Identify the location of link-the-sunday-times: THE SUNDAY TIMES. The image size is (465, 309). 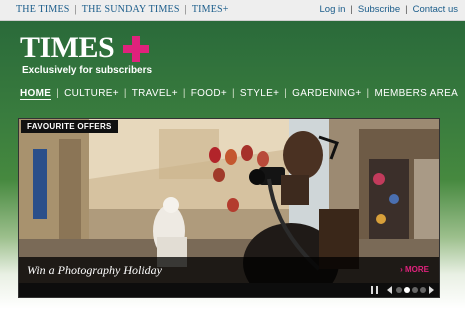
(131, 9).